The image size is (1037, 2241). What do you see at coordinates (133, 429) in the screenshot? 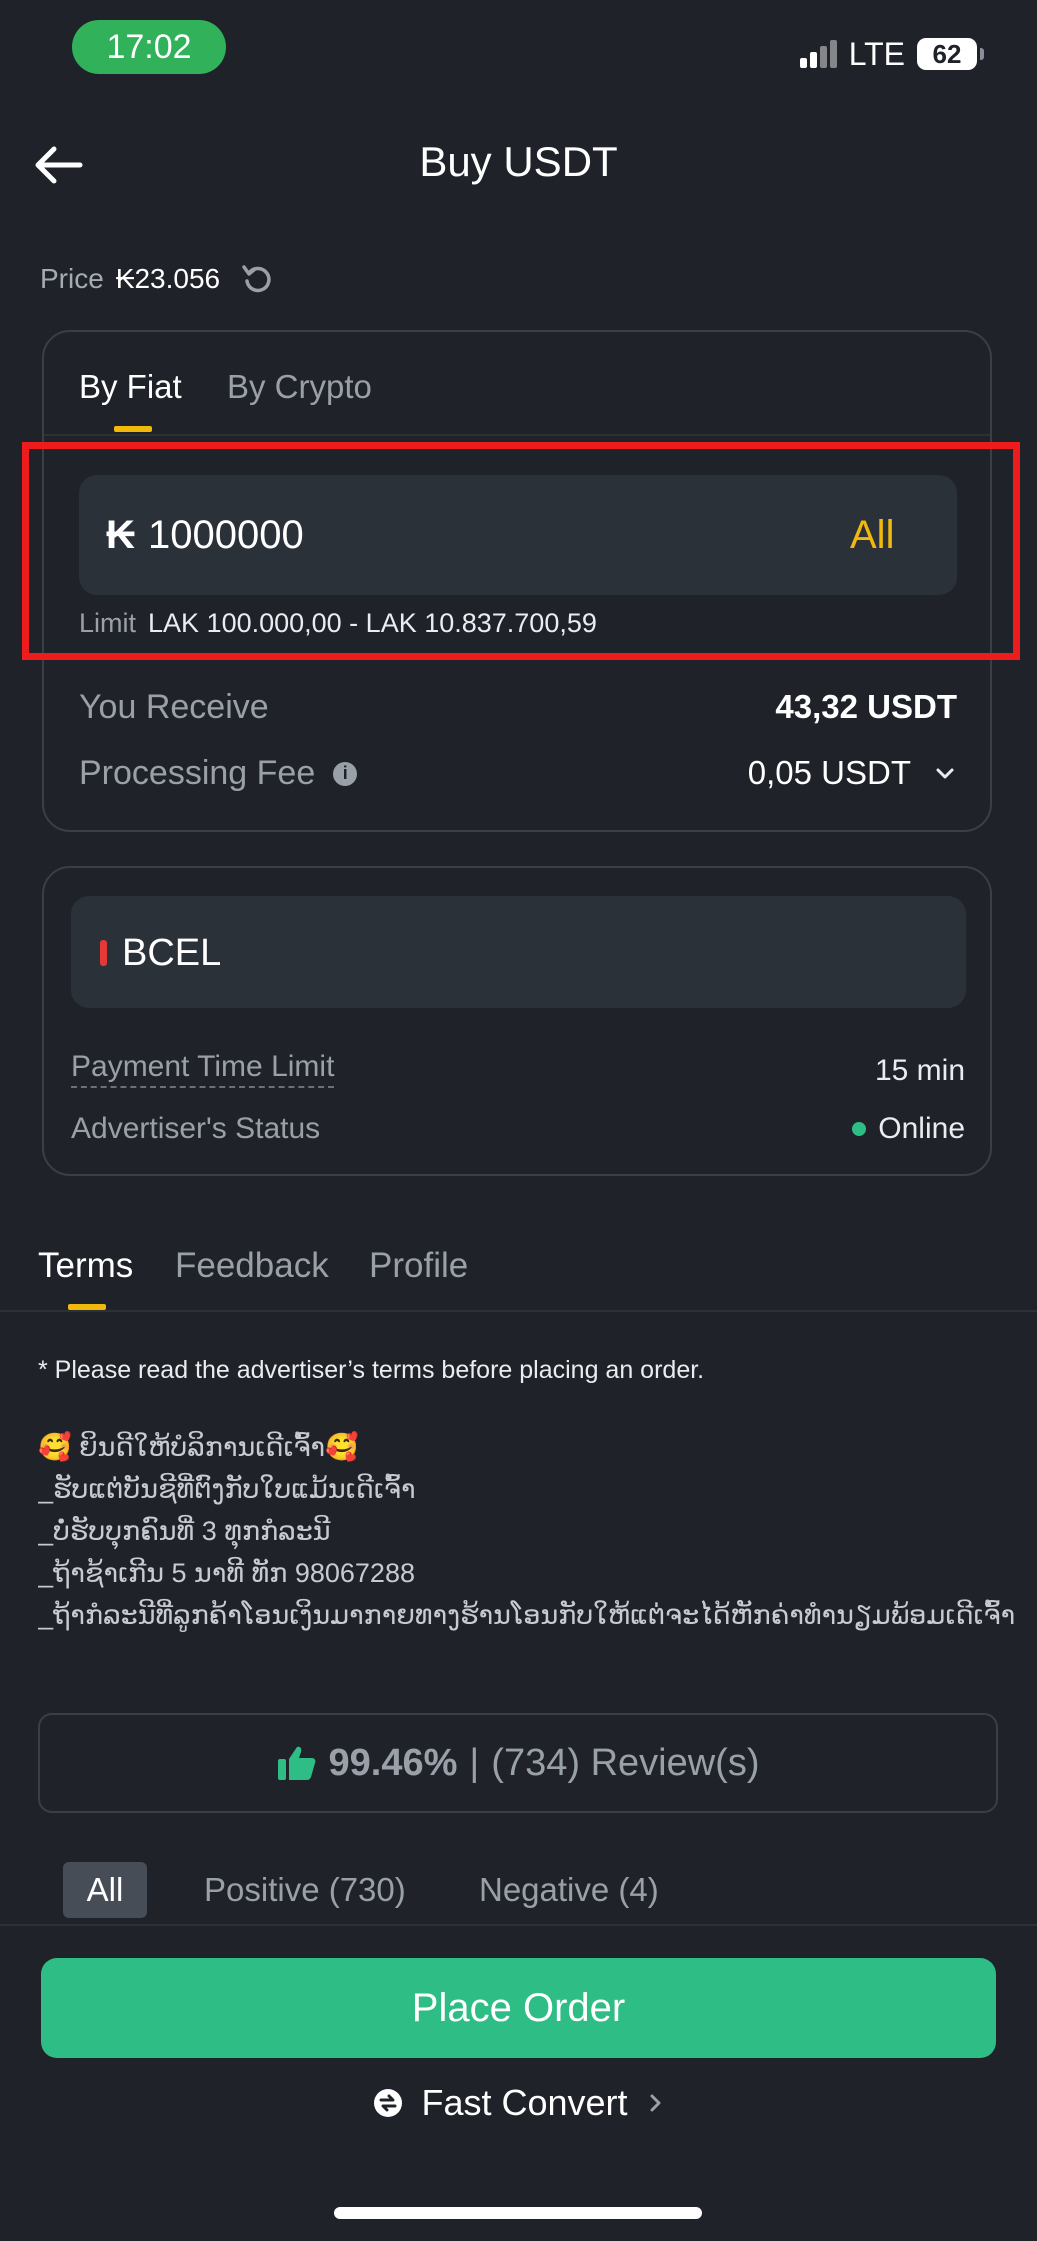
I see `tab-indicator` at bounding box center [133, 429].